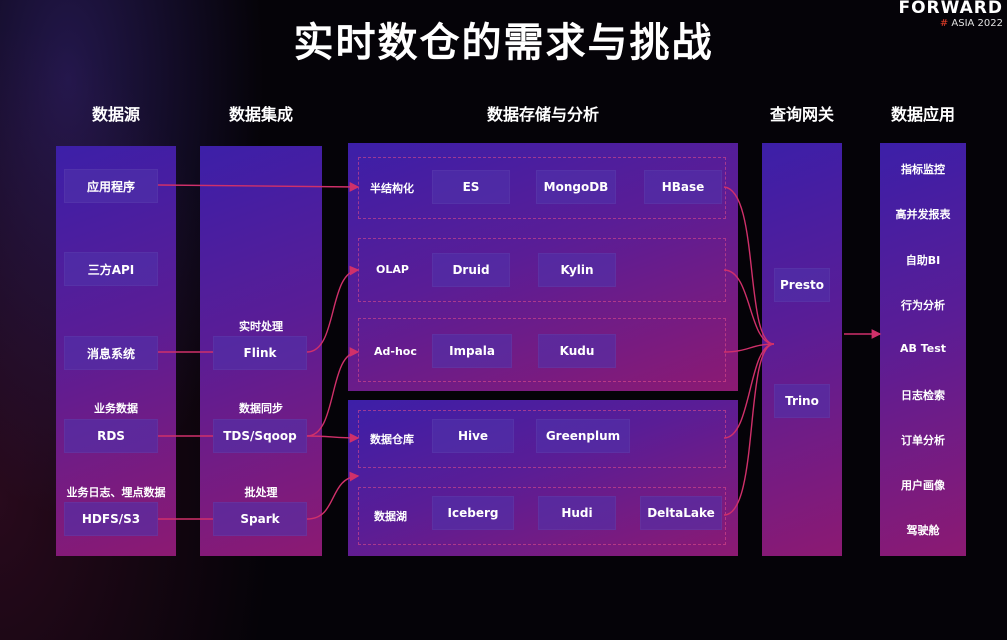  I want to click on storage-hive: Hive, so click(473, 436).